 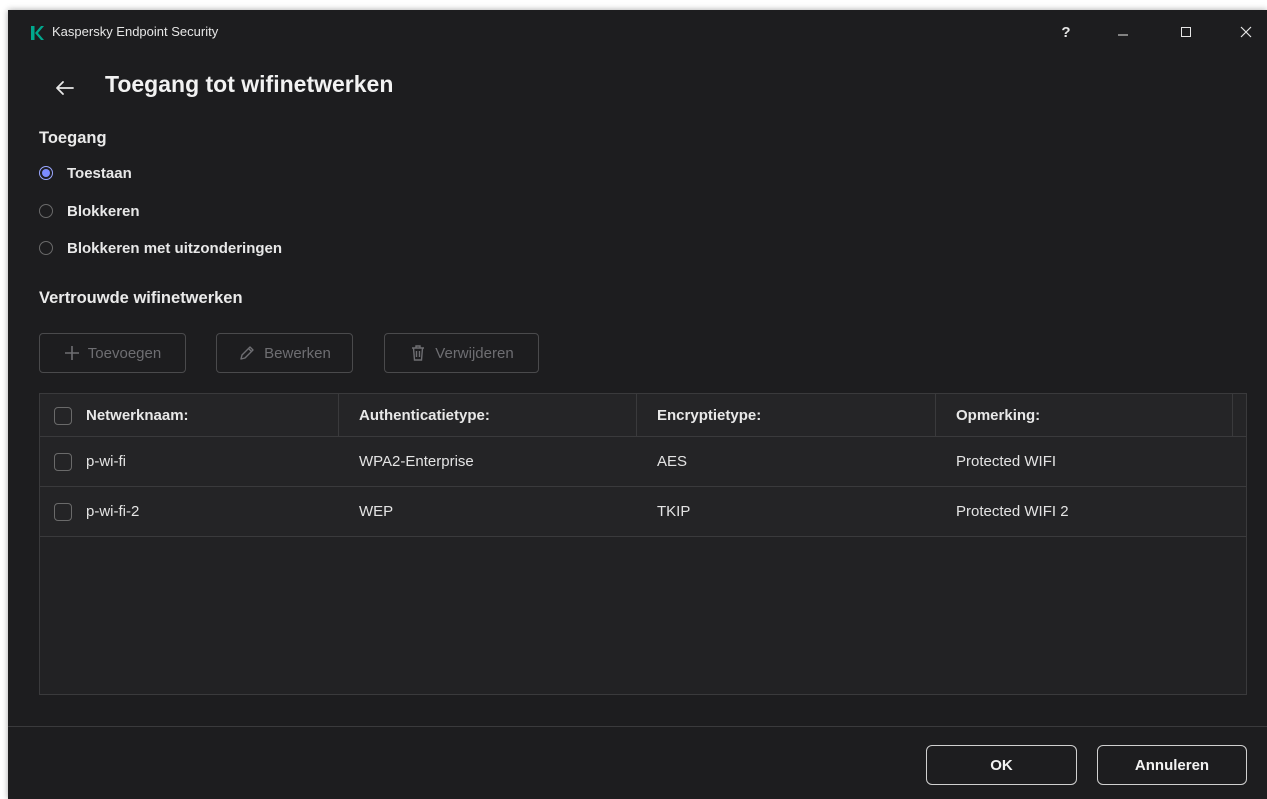 I want to click on radio-allow: Toestaan, so click(x=85, y=173).